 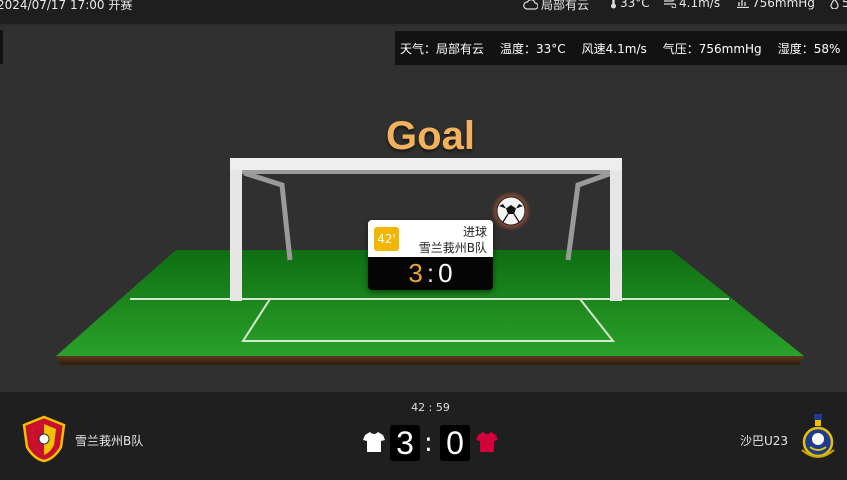 I want to click on goal-back-left, so click(x=268, y=215).